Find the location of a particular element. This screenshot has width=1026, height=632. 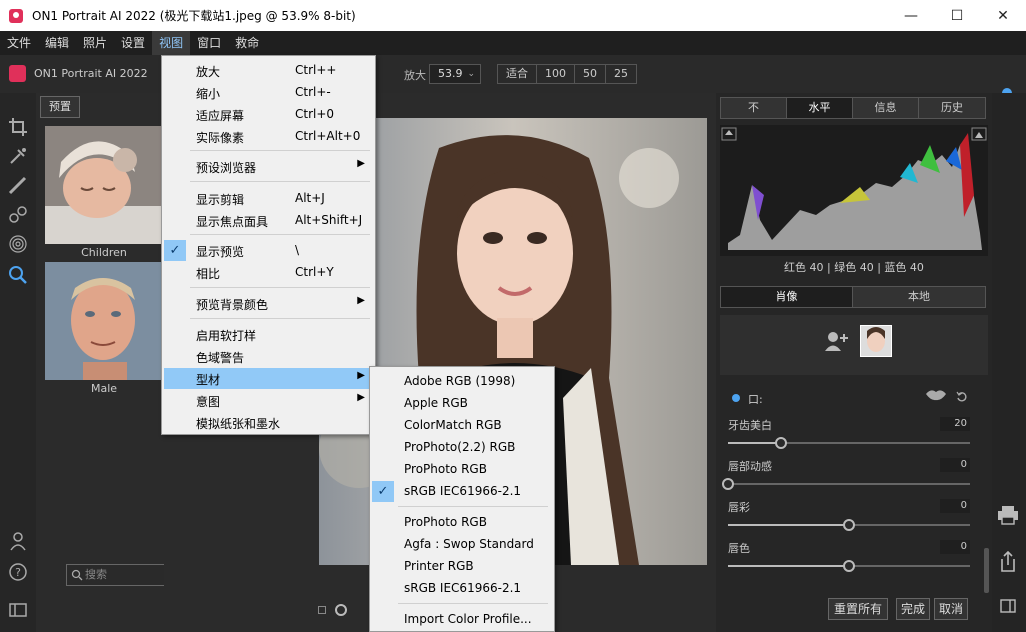

thumb-children is located at coordinates (104, 185).